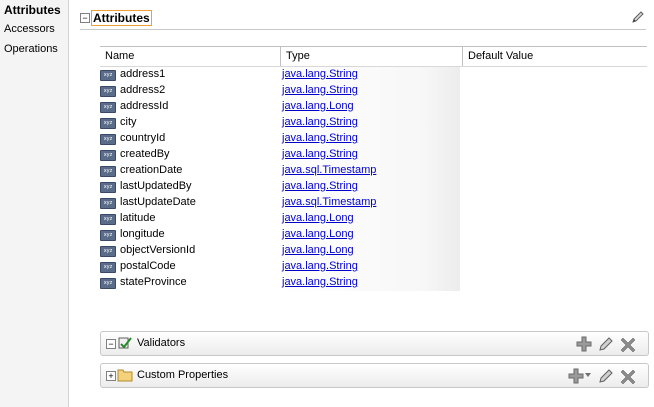 The image size is (654, 407). I want to click on column-header-type: Type, so click(298, 56).